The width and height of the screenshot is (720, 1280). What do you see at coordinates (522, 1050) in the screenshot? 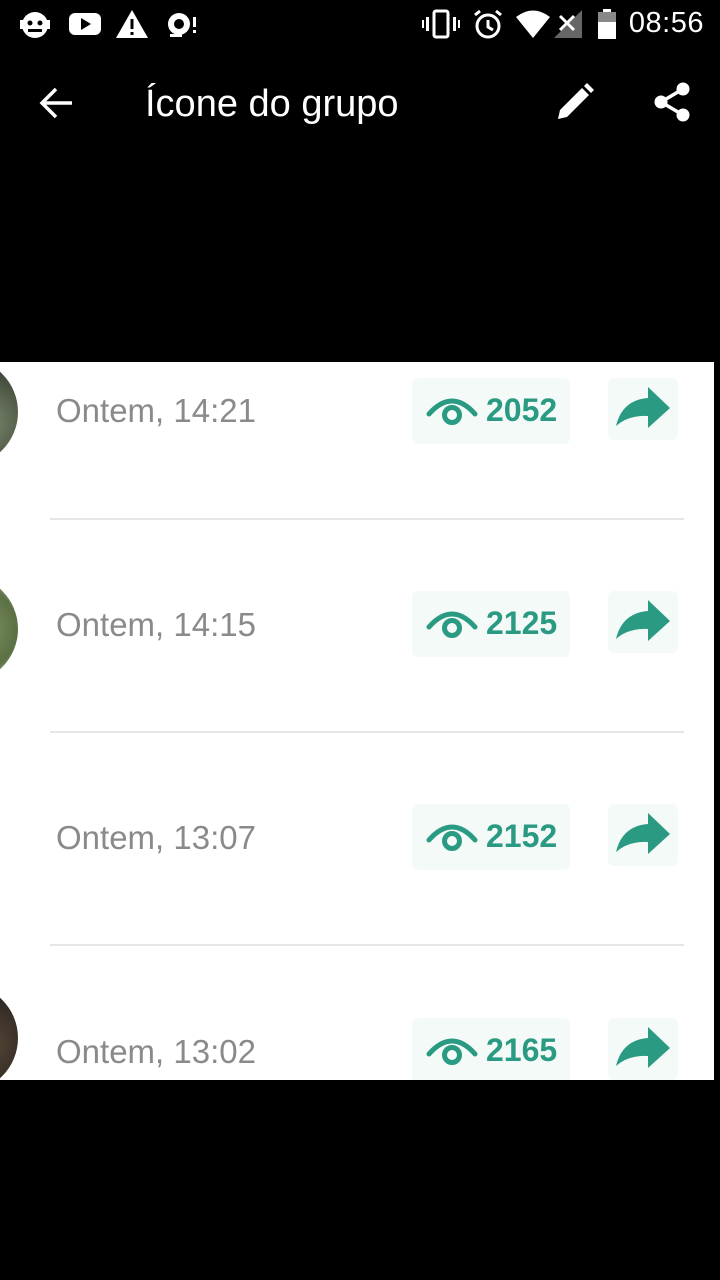
I see `view-count: 2165` at bounding box center [522, 1050].